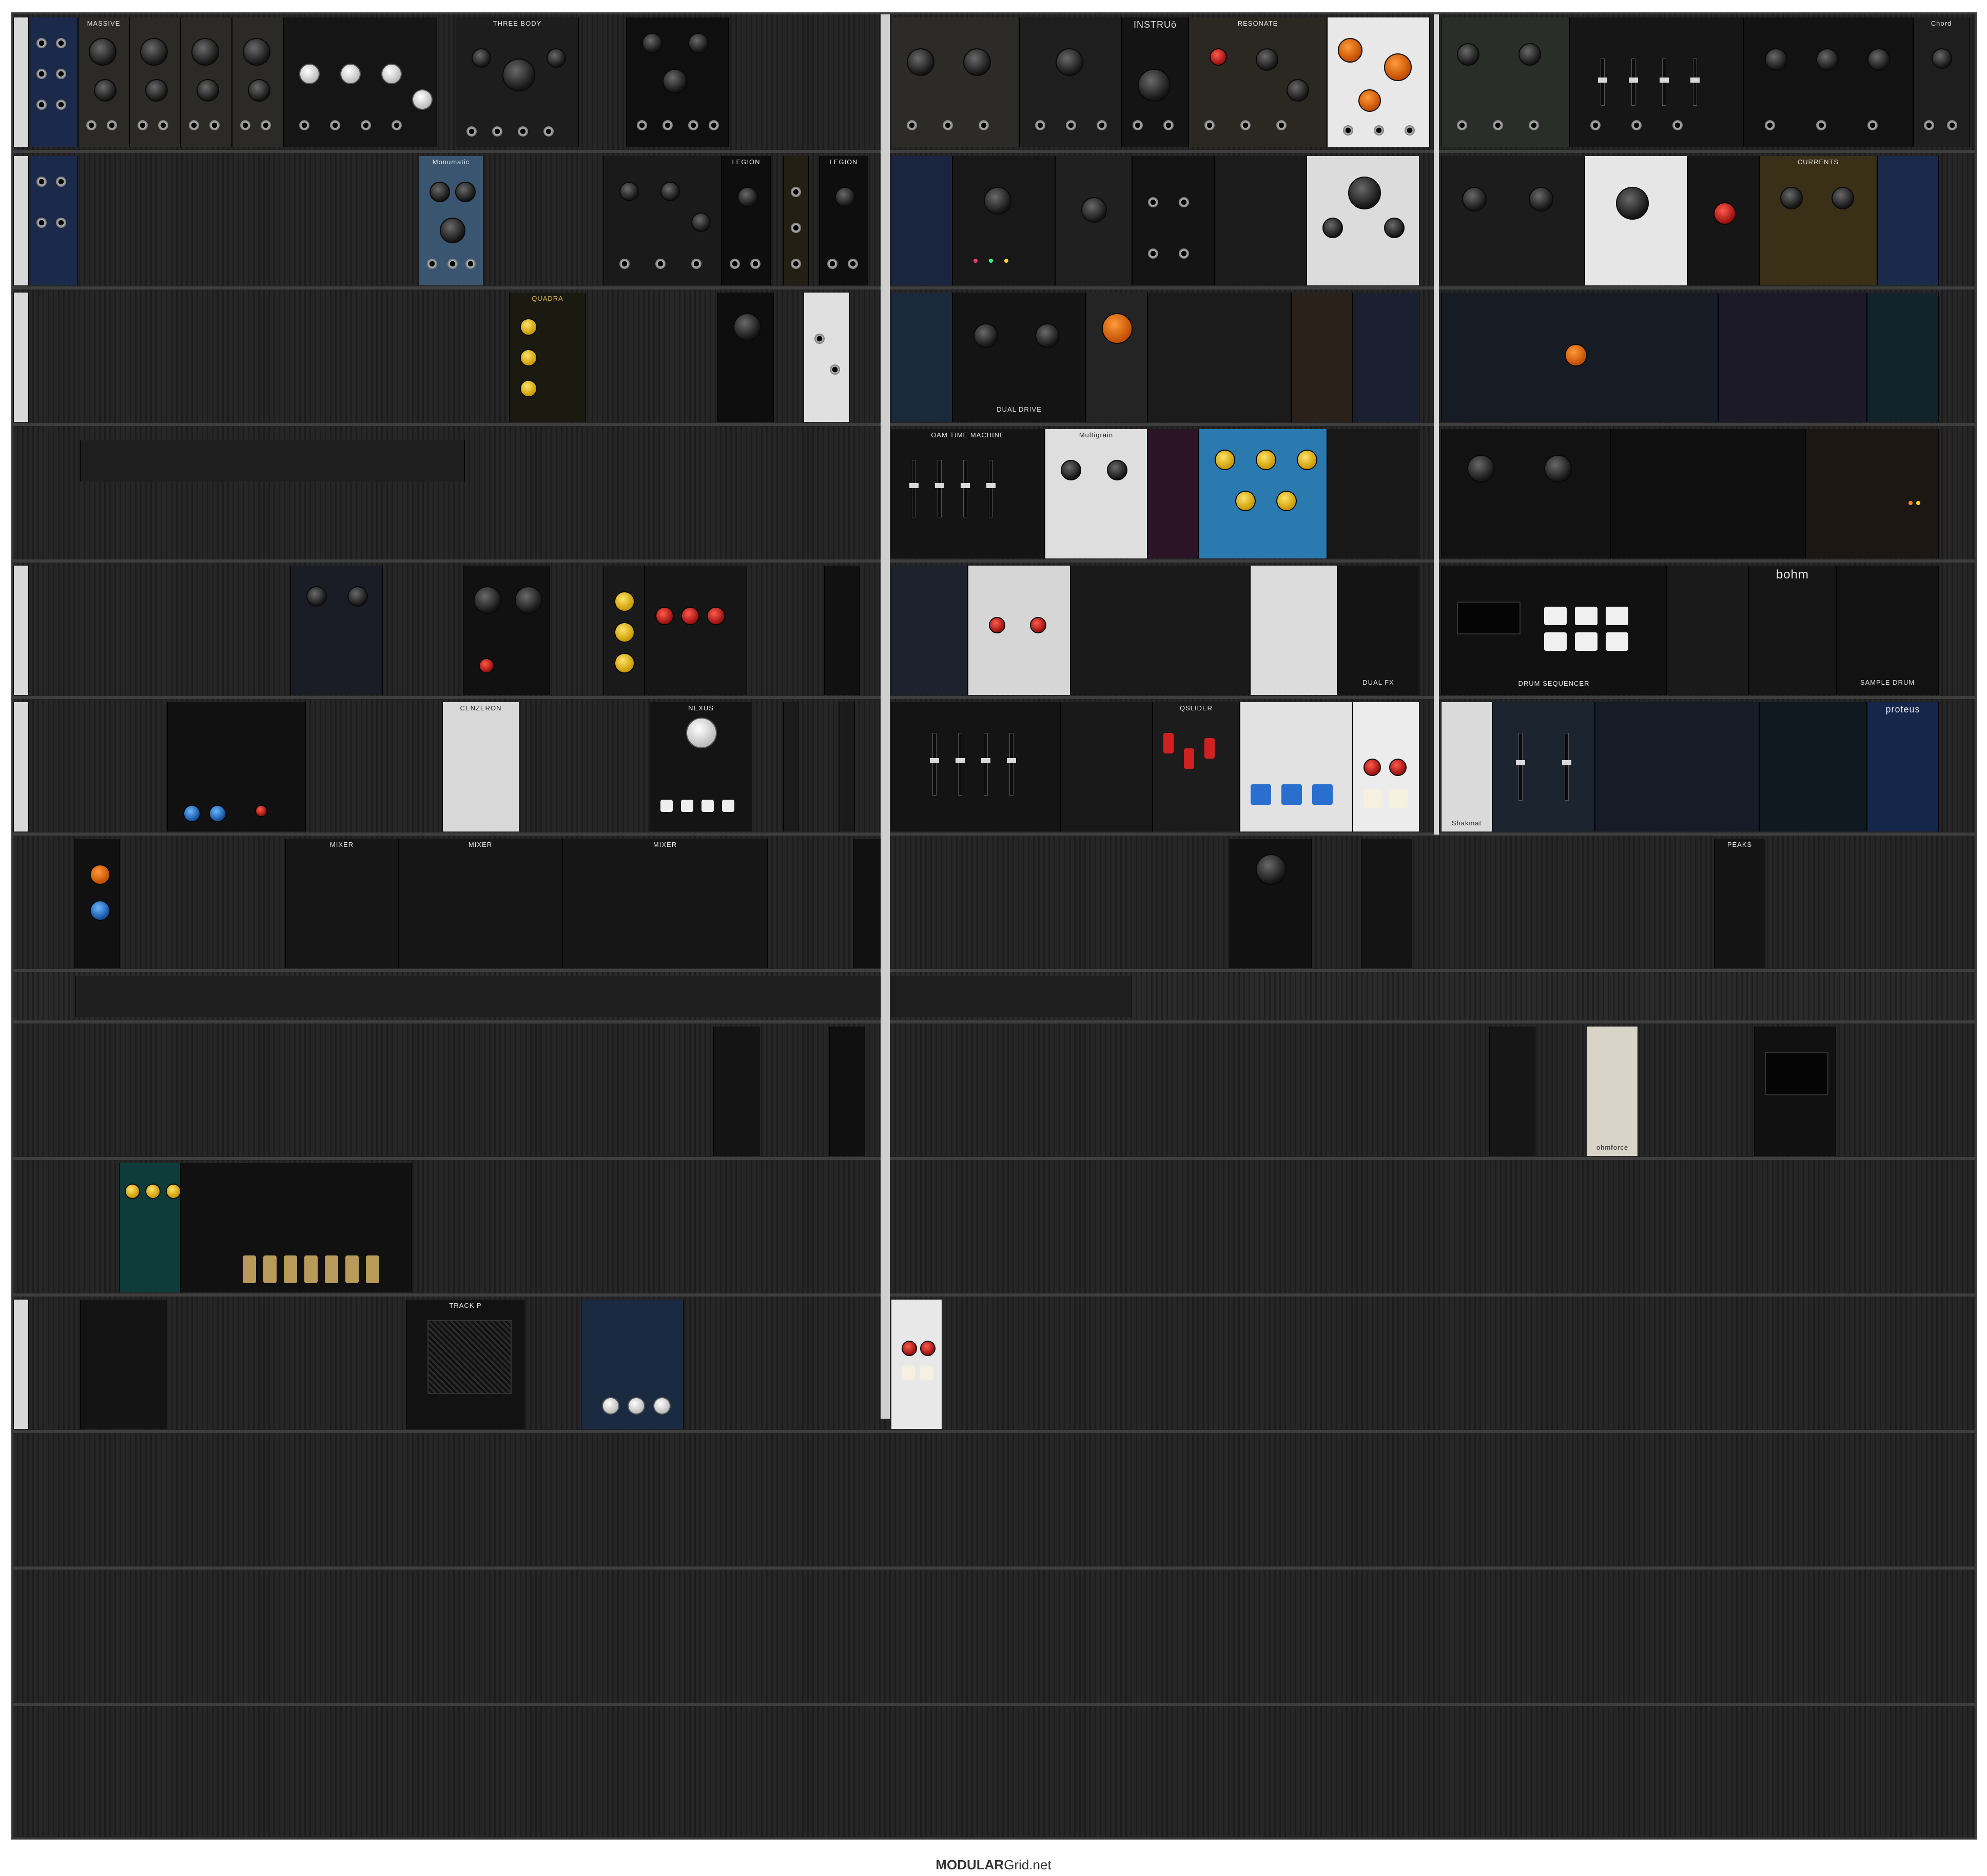 This screenshot has width=1987, height=1876. I want to click on module-quadra: QUADRA, so click(547, 358).